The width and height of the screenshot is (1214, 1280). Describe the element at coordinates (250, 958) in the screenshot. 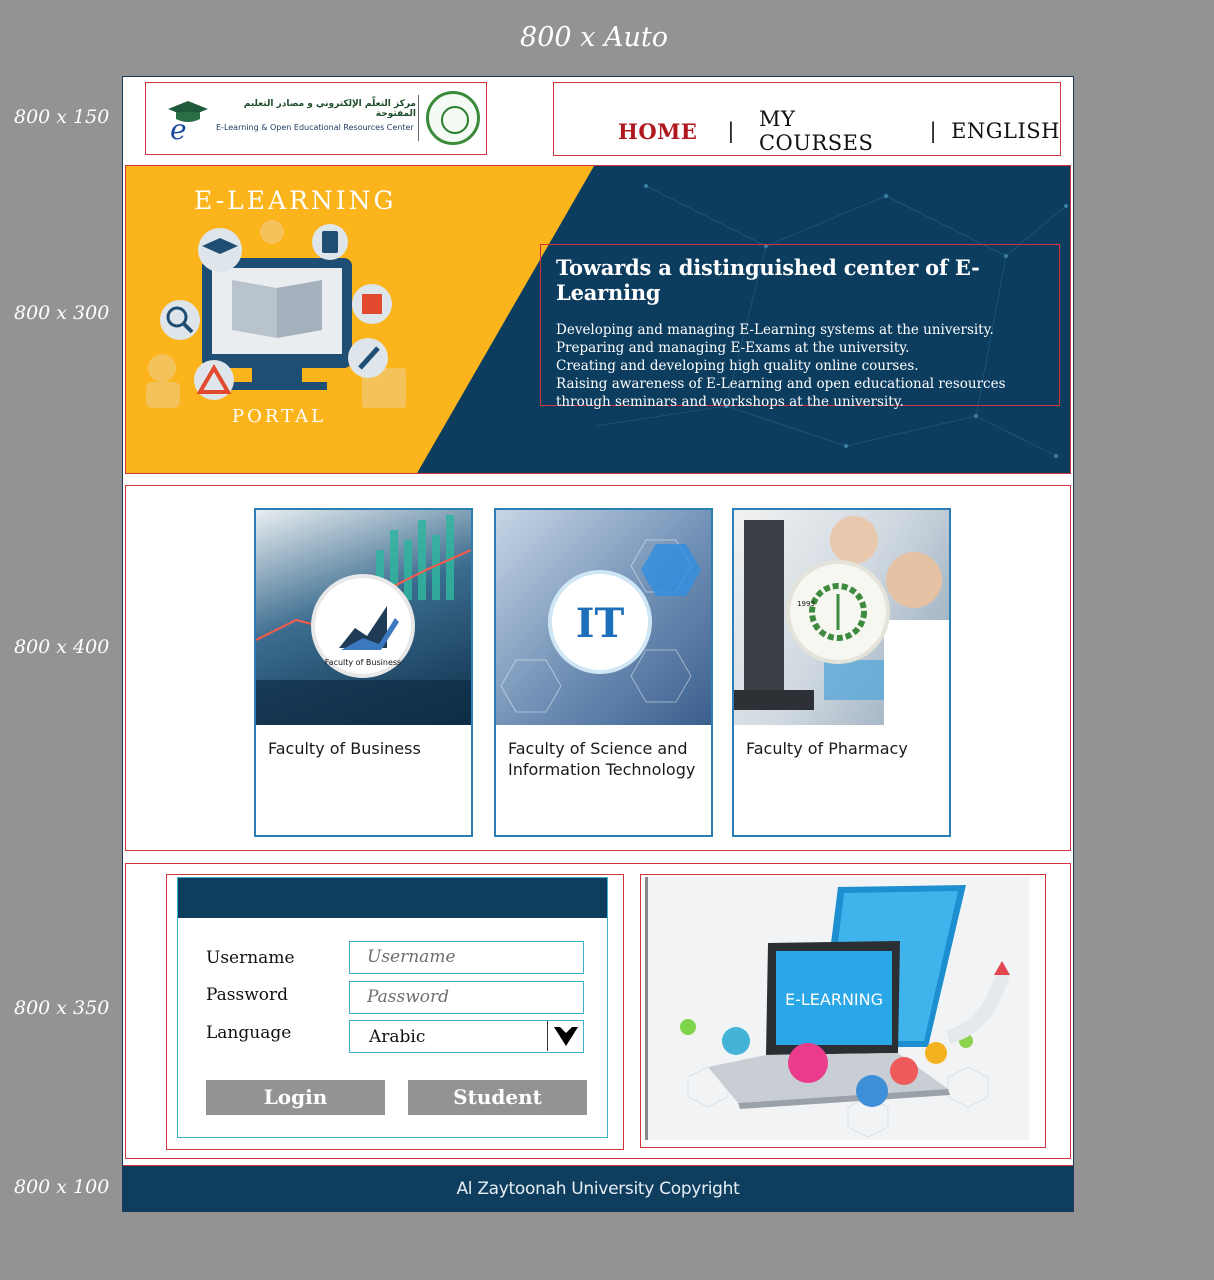

I see `username-label: Username` at that location.